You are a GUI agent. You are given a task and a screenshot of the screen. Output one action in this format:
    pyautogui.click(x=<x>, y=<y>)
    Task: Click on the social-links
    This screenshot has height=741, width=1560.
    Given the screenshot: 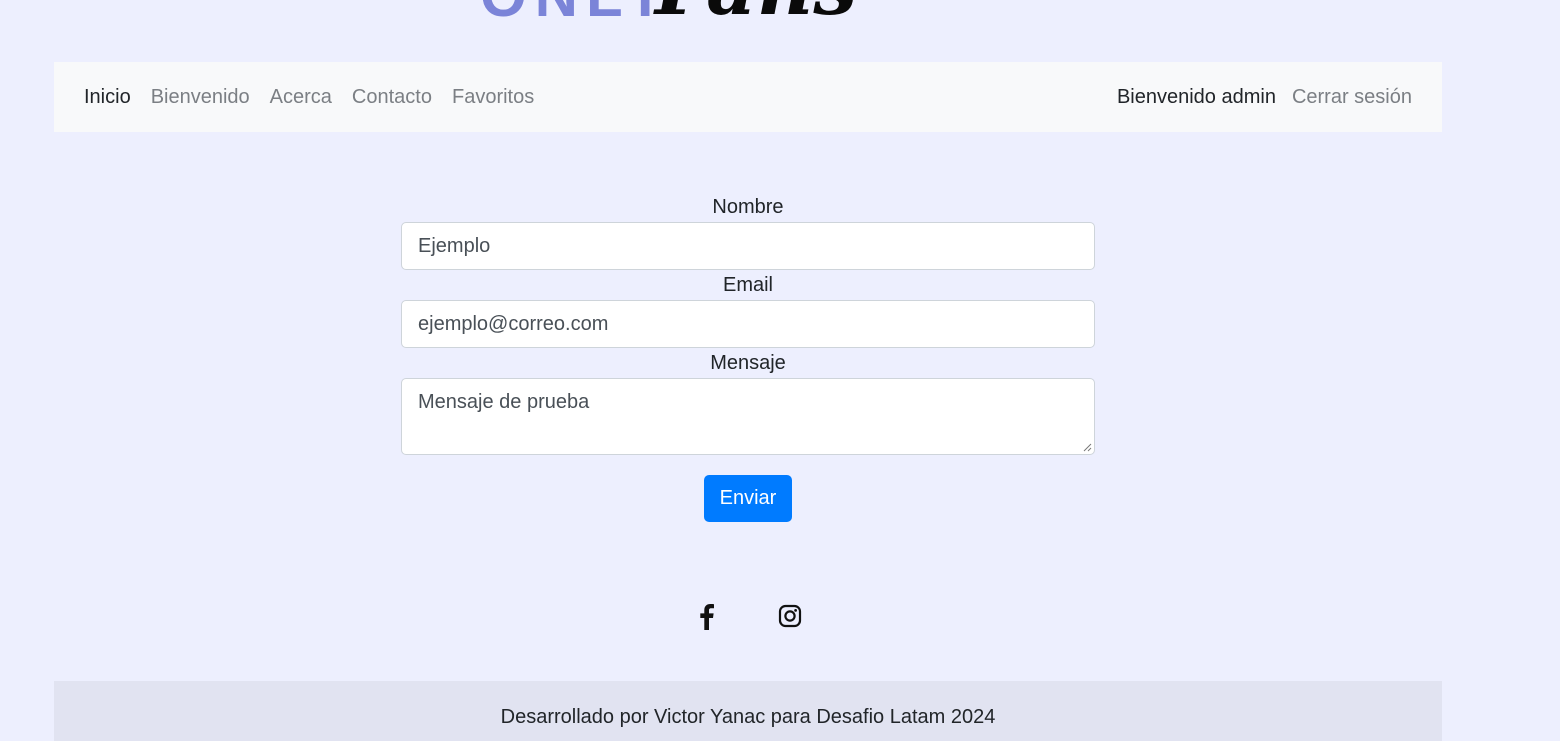 What is the action you would take?
    pyautogui.click(x=748, y=616)
    